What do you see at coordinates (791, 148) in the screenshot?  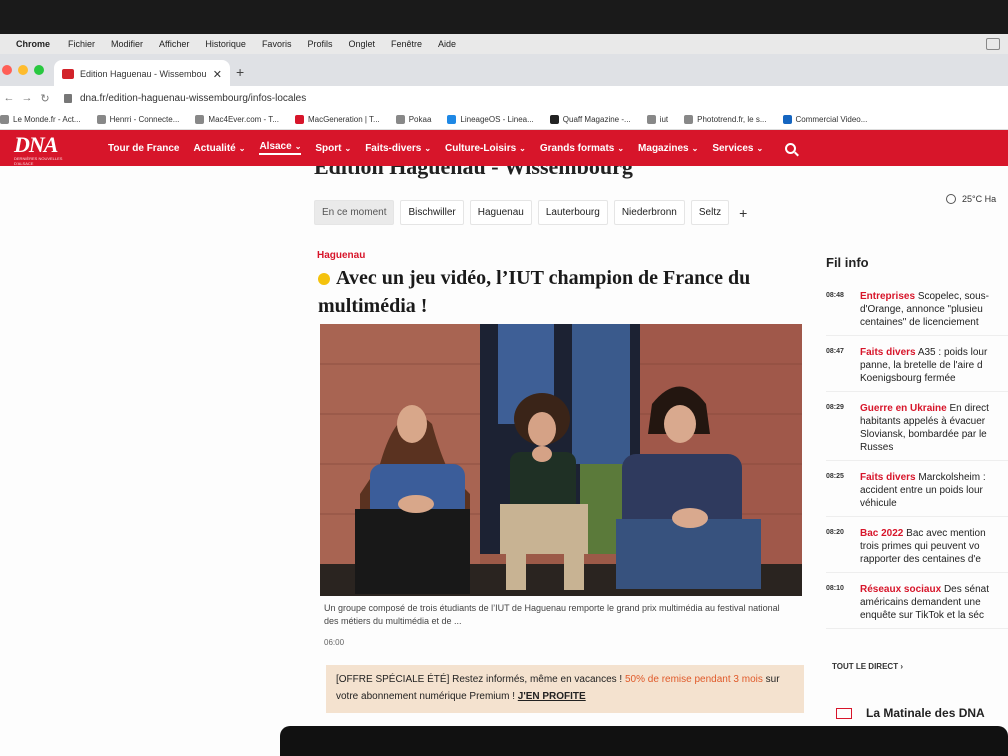 I see `search-icon` at bounding box center [791, 148].